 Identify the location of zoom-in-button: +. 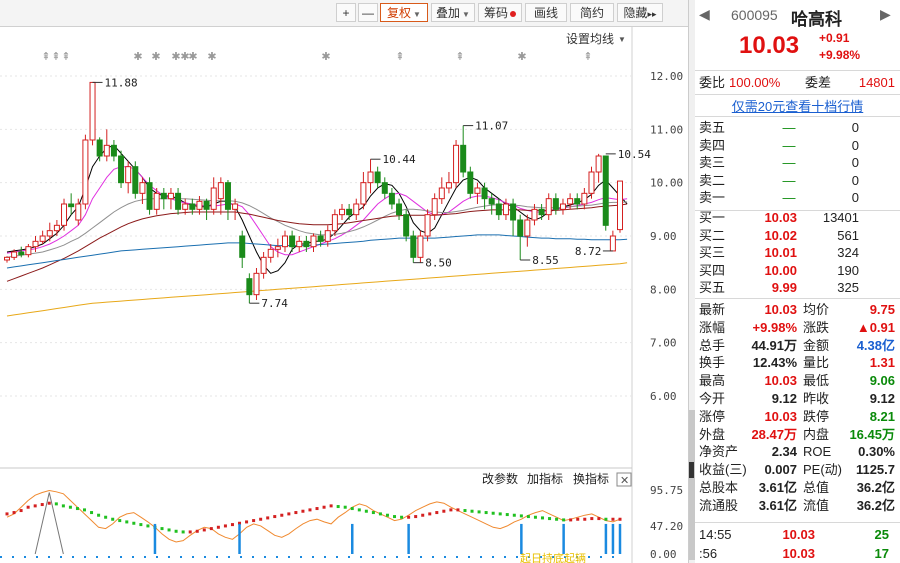
(346, 12).